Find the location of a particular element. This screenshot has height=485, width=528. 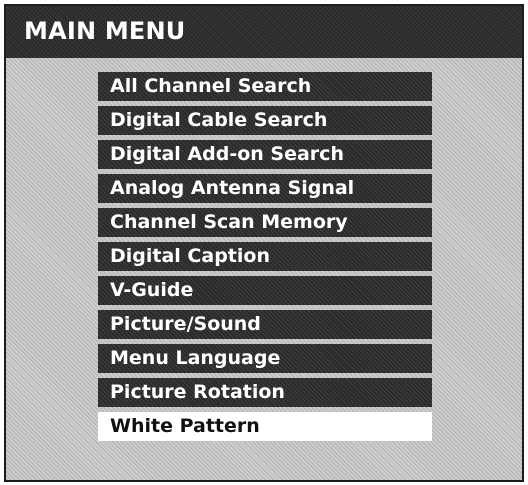

menu-item-label: White Pattern is located at coordinates (185, 426).